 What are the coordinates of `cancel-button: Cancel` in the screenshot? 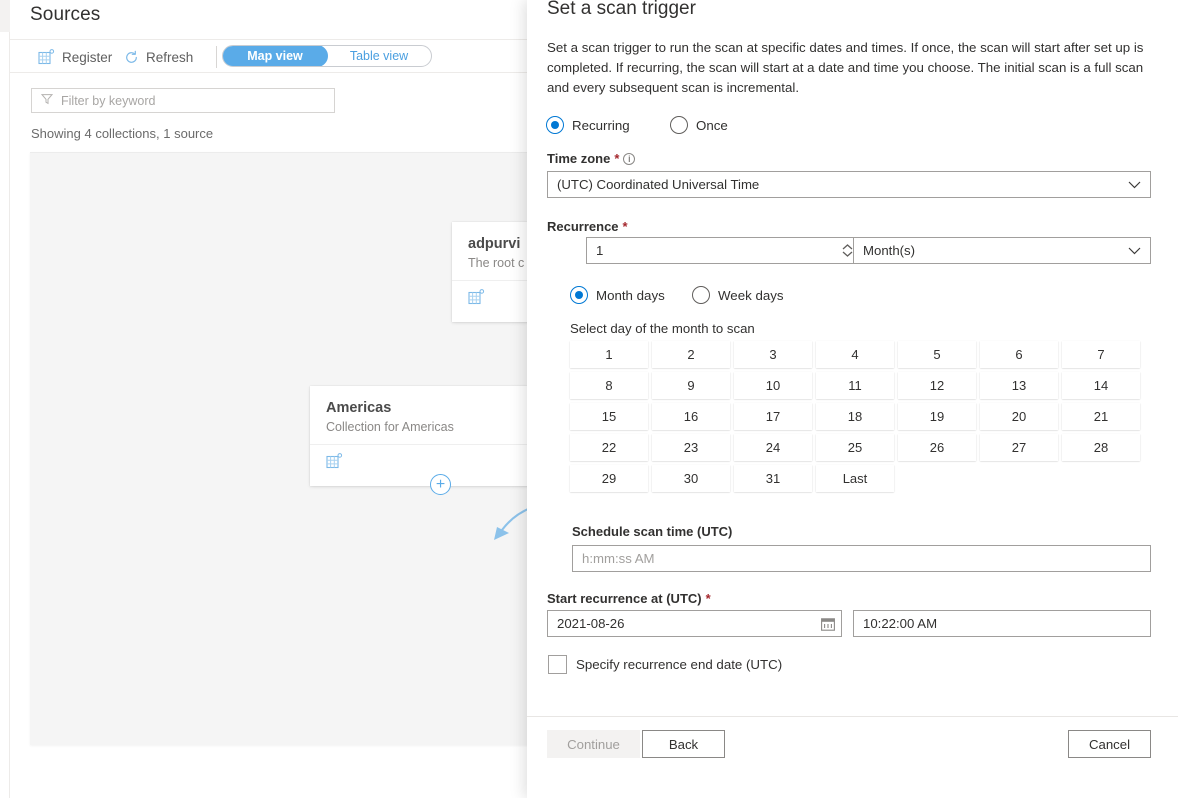 It's located at (1109, 744).